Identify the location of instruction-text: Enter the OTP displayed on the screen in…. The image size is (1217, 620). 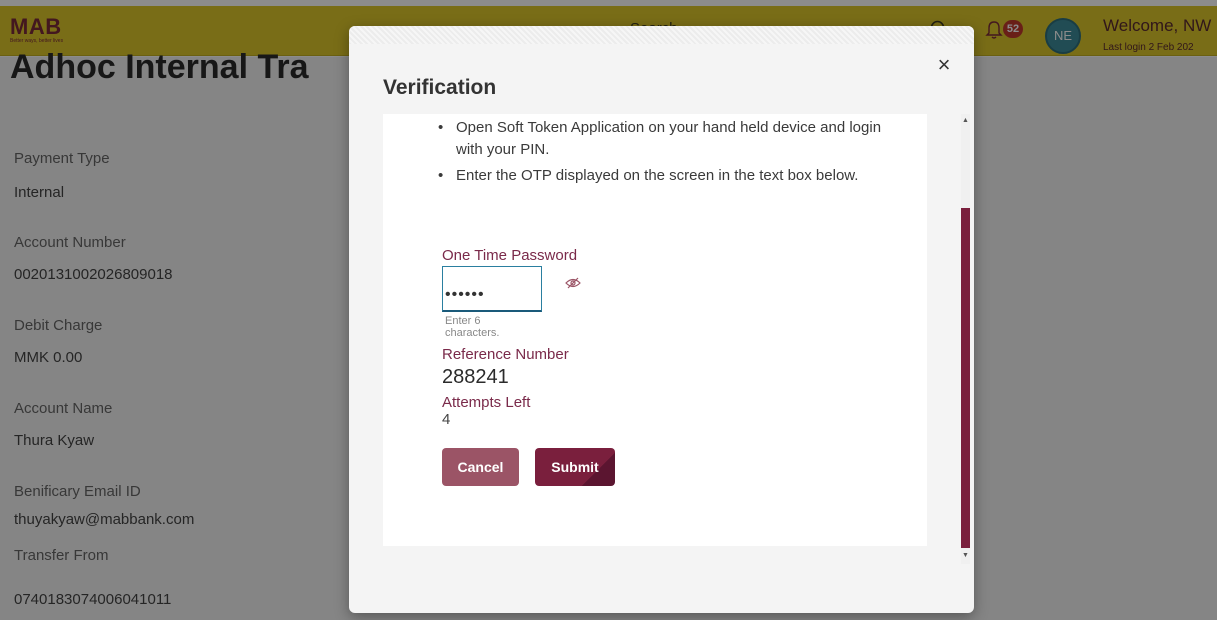
(657, 175).